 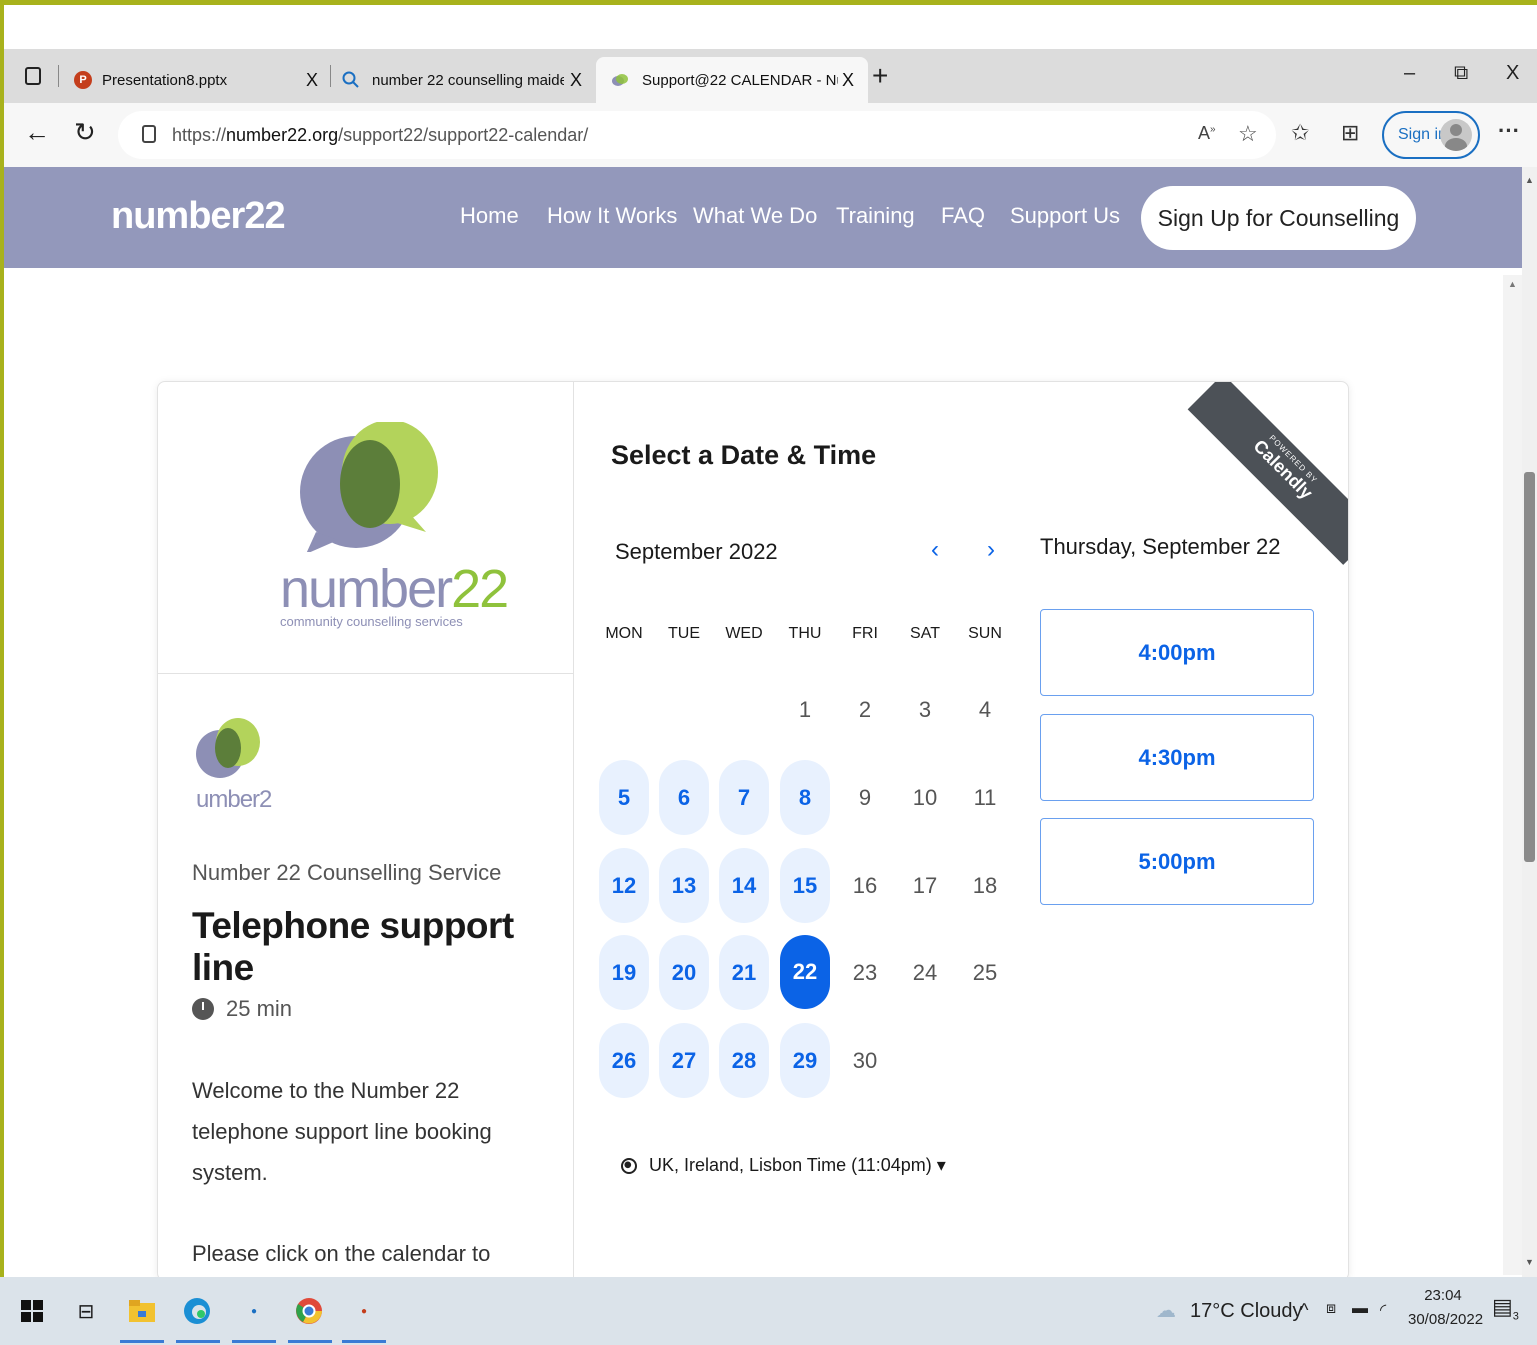 I want to click on tab-separator, so click(x=58, y=76).